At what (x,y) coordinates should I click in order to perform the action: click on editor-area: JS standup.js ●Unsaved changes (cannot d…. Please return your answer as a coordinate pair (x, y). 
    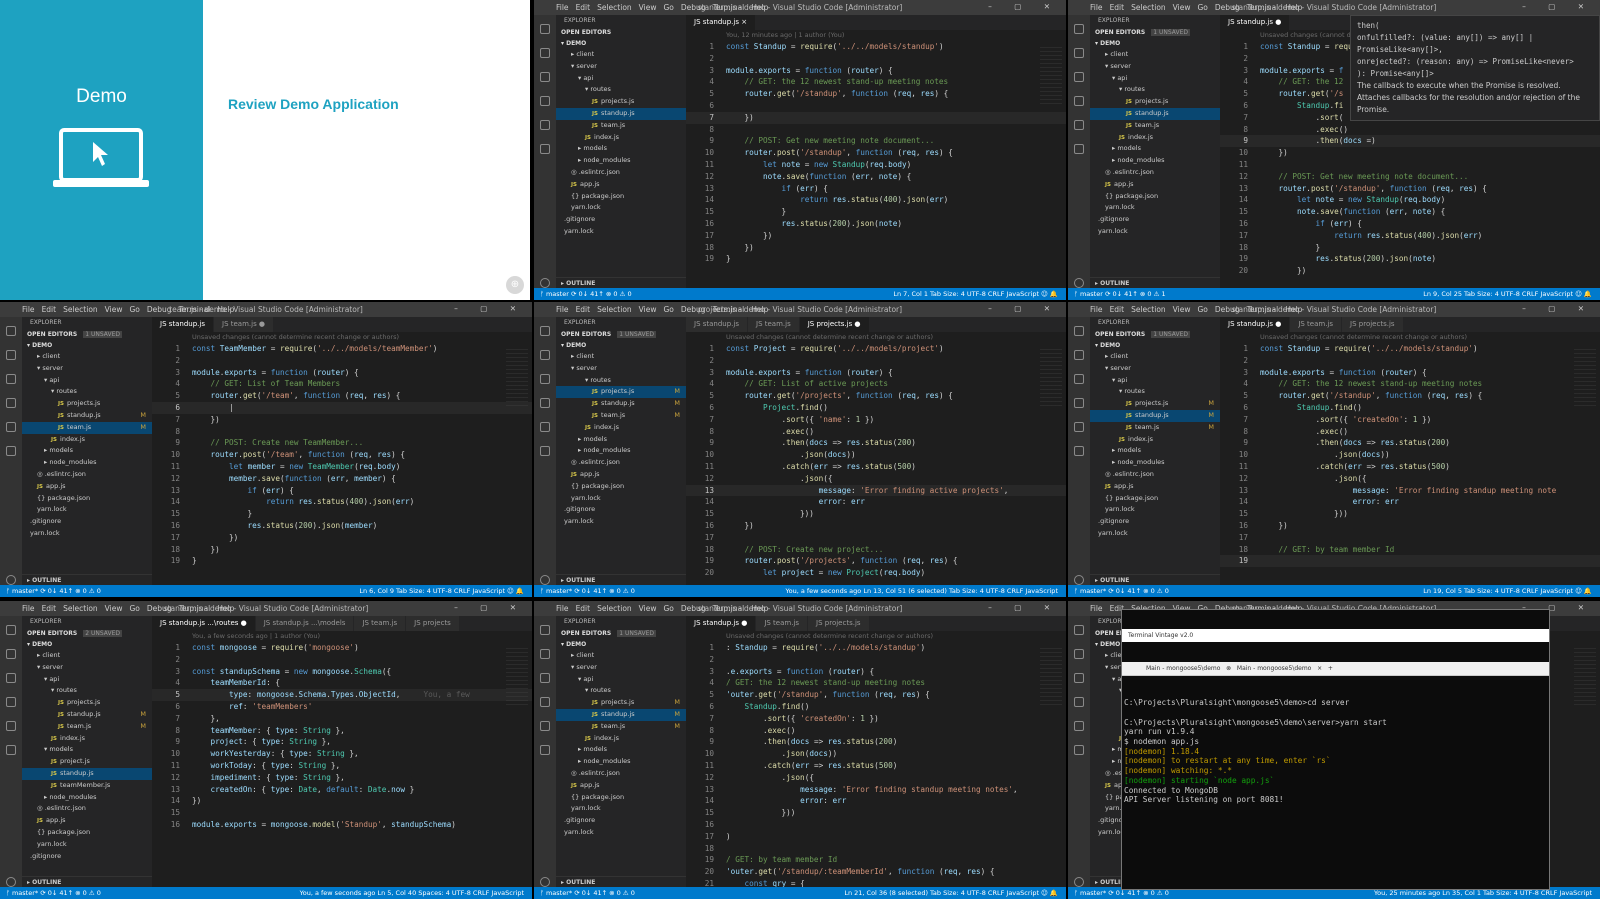
    Looking at the image, I should click on (1410, 151).